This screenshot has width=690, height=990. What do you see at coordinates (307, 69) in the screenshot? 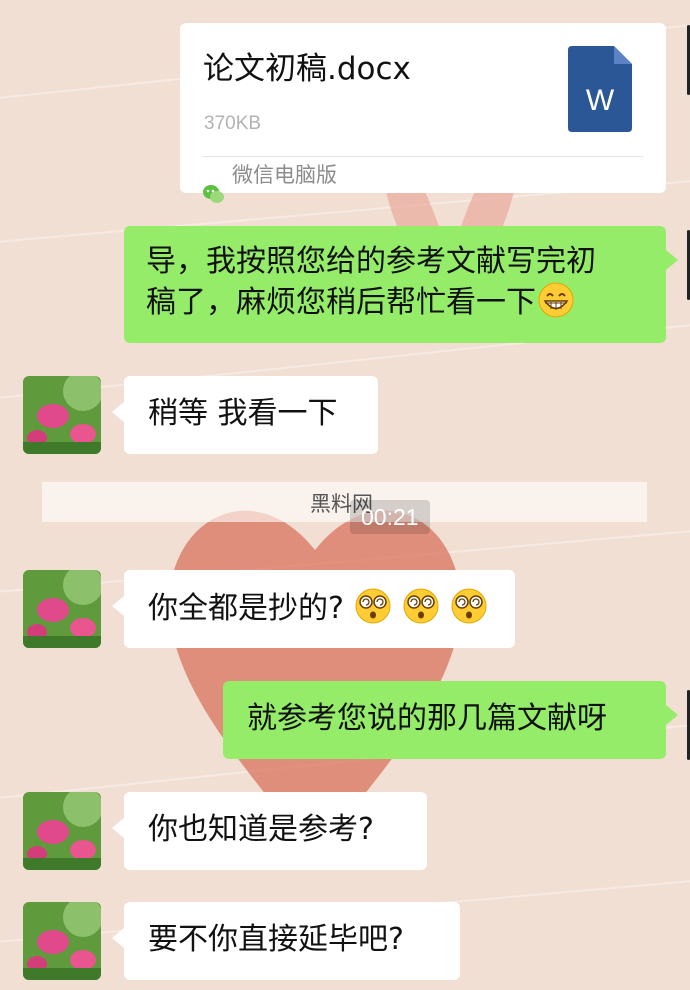
I see `file-name: 论文初稿.docx` at bounding box center [307, 69].